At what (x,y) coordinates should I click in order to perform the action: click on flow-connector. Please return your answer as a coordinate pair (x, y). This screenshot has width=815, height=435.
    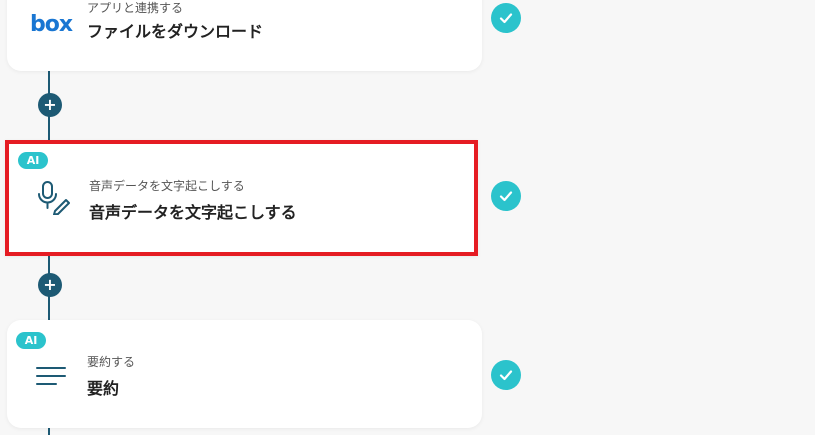
    Looking at the image, I should click on (49, 431).